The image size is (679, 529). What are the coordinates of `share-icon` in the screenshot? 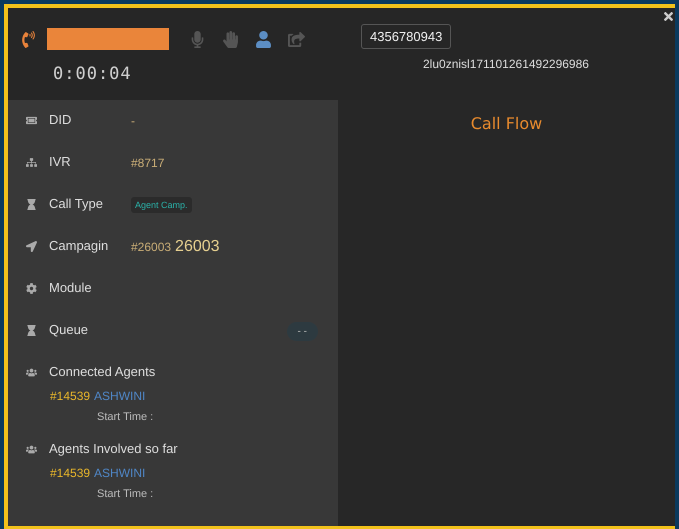 It's located at (296, 39).